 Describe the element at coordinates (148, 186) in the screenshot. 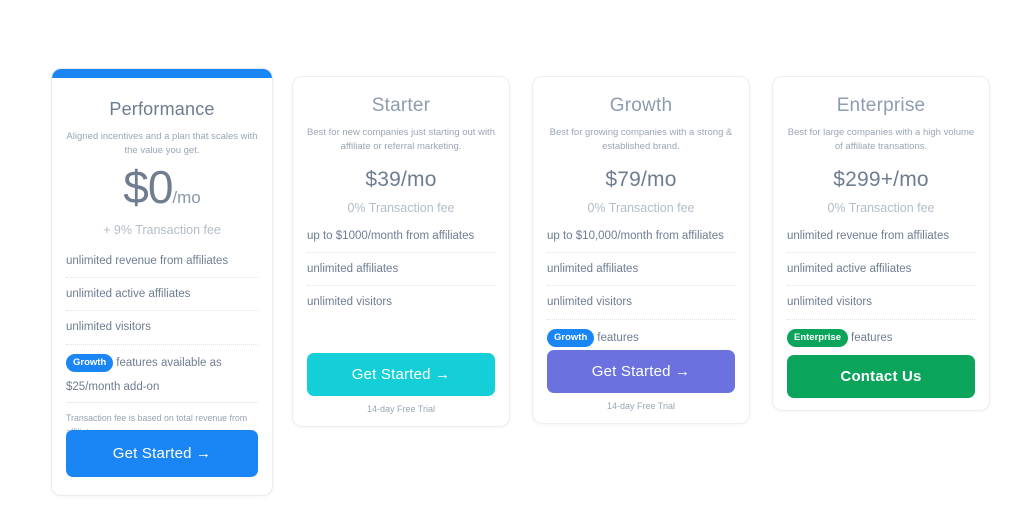

I see `price-amount: $0` at that location.